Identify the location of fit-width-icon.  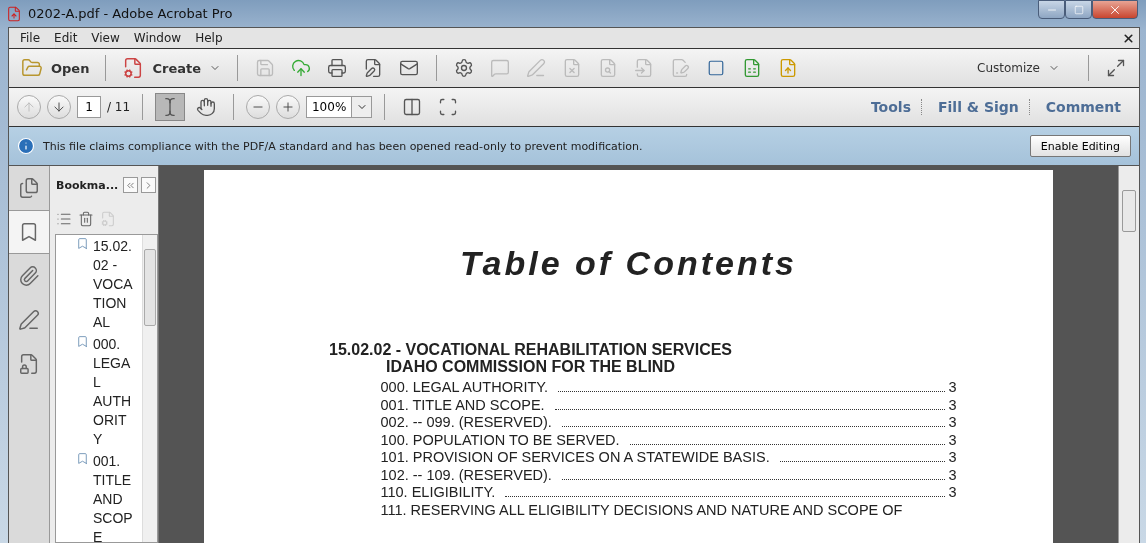
(412, 107).